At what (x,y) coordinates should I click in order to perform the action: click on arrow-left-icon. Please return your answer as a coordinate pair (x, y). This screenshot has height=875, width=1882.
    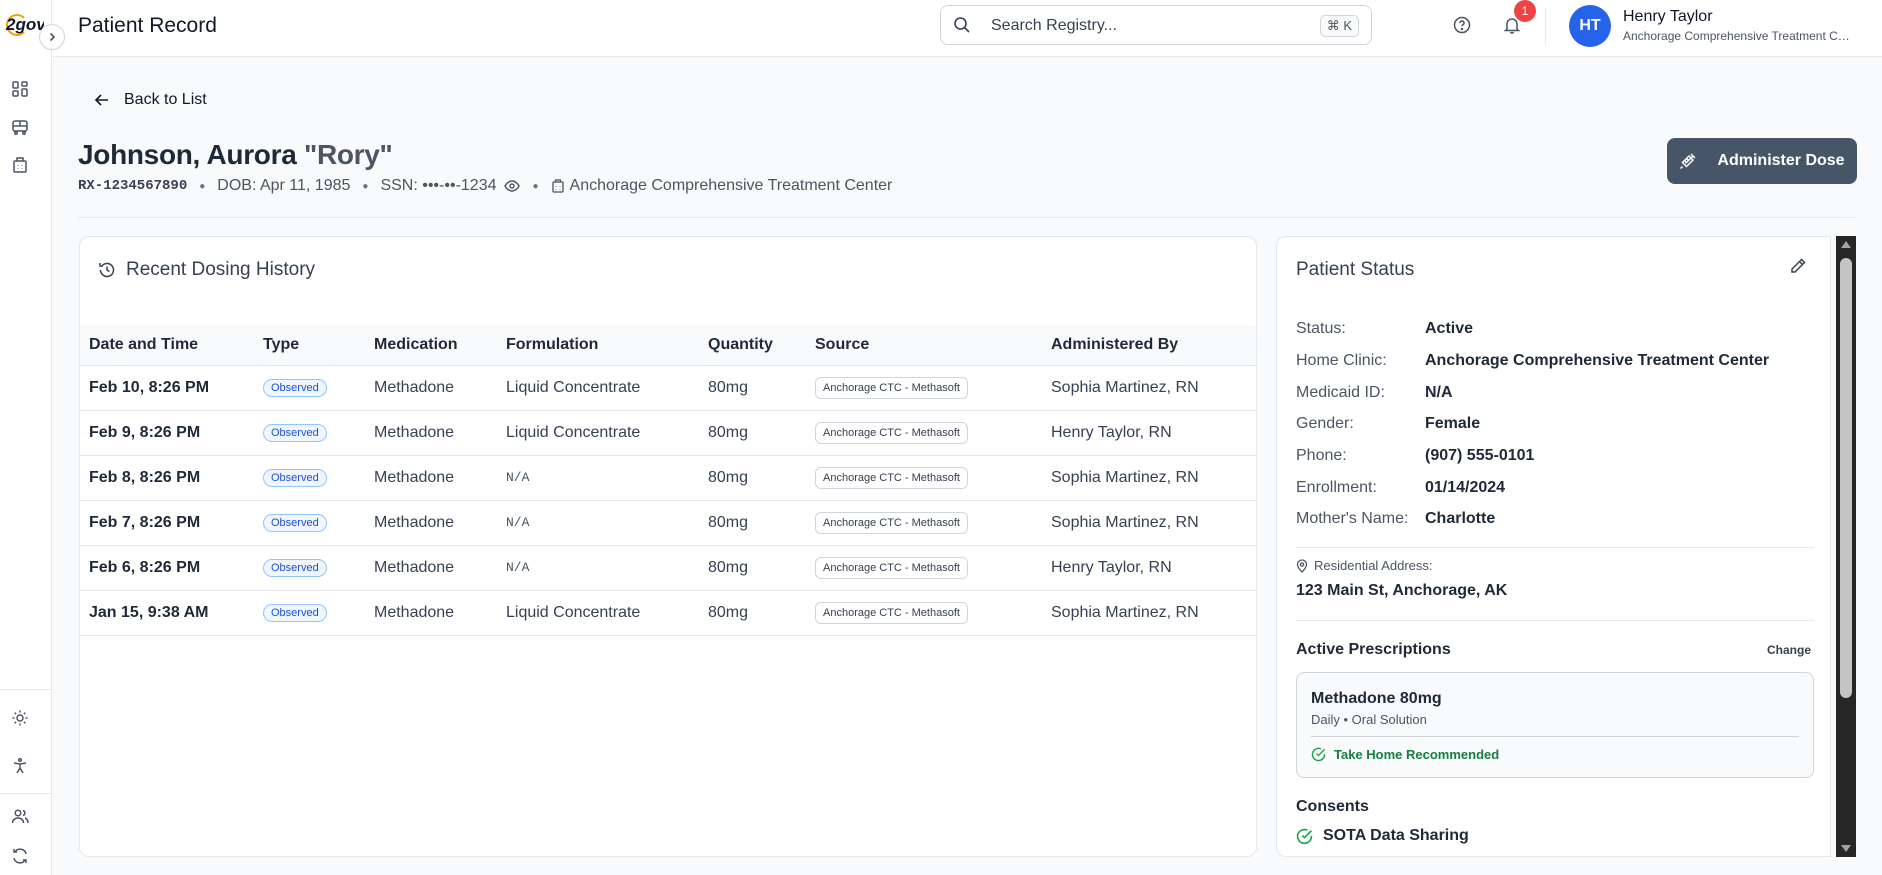
    Looking at the image, I should click on (101, 100).